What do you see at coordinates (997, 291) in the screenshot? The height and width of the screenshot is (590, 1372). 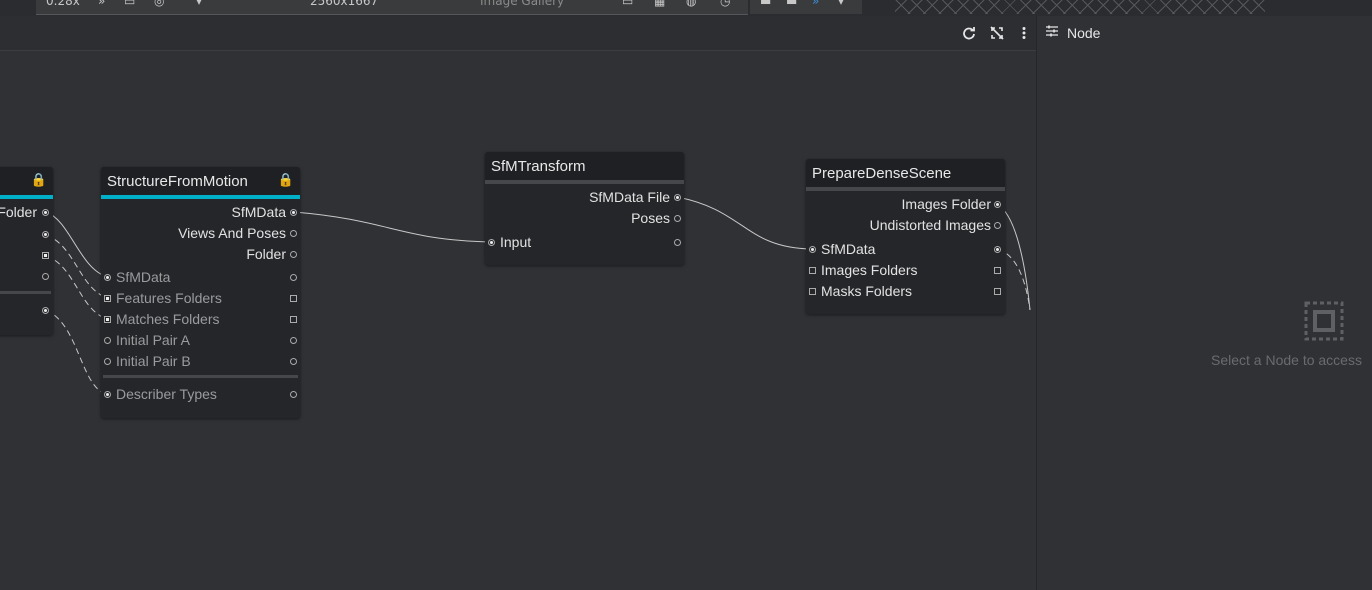 I see `port-masks-folders-out` at bounding box center [997, 291].